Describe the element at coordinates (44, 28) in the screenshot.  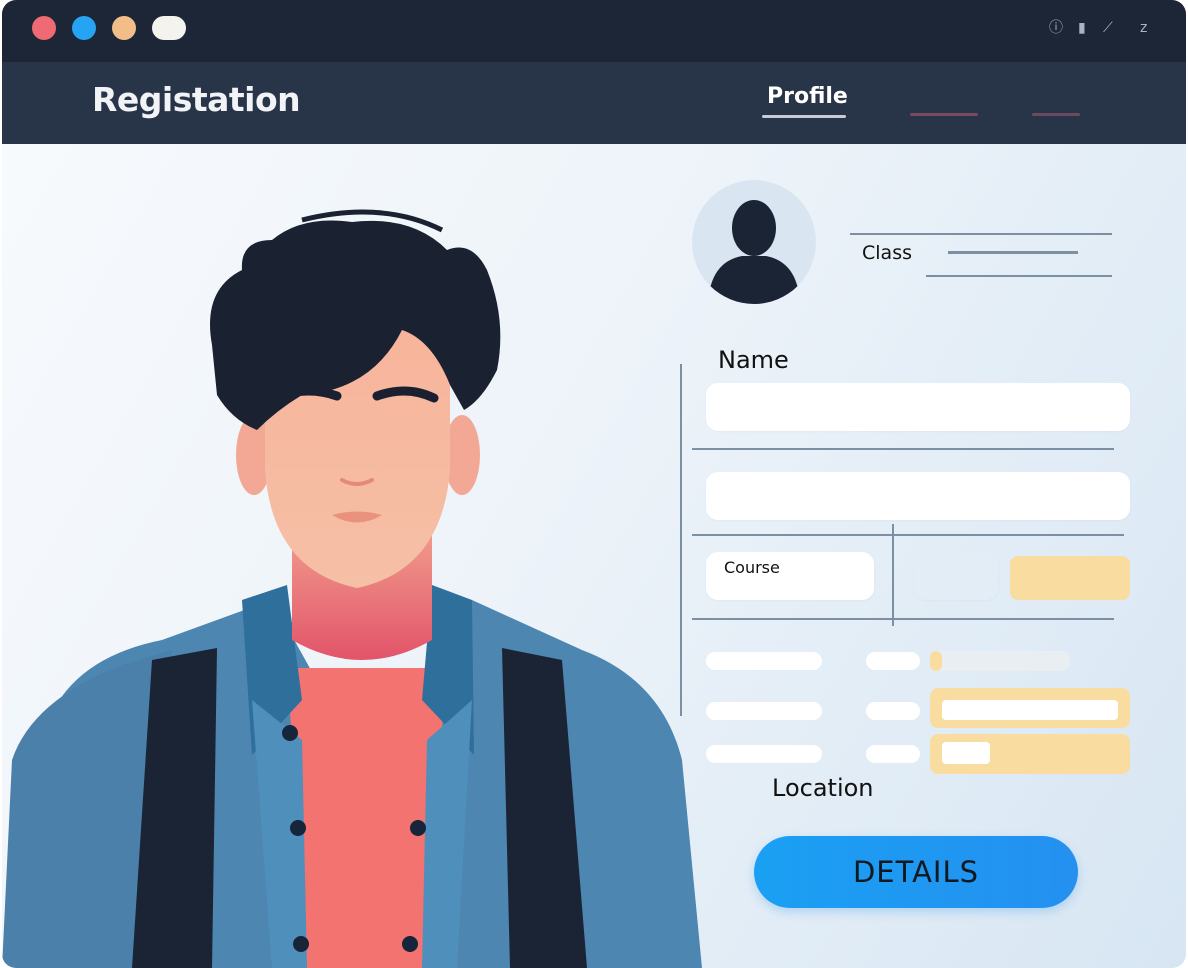
I see `close-window-button` at that location.